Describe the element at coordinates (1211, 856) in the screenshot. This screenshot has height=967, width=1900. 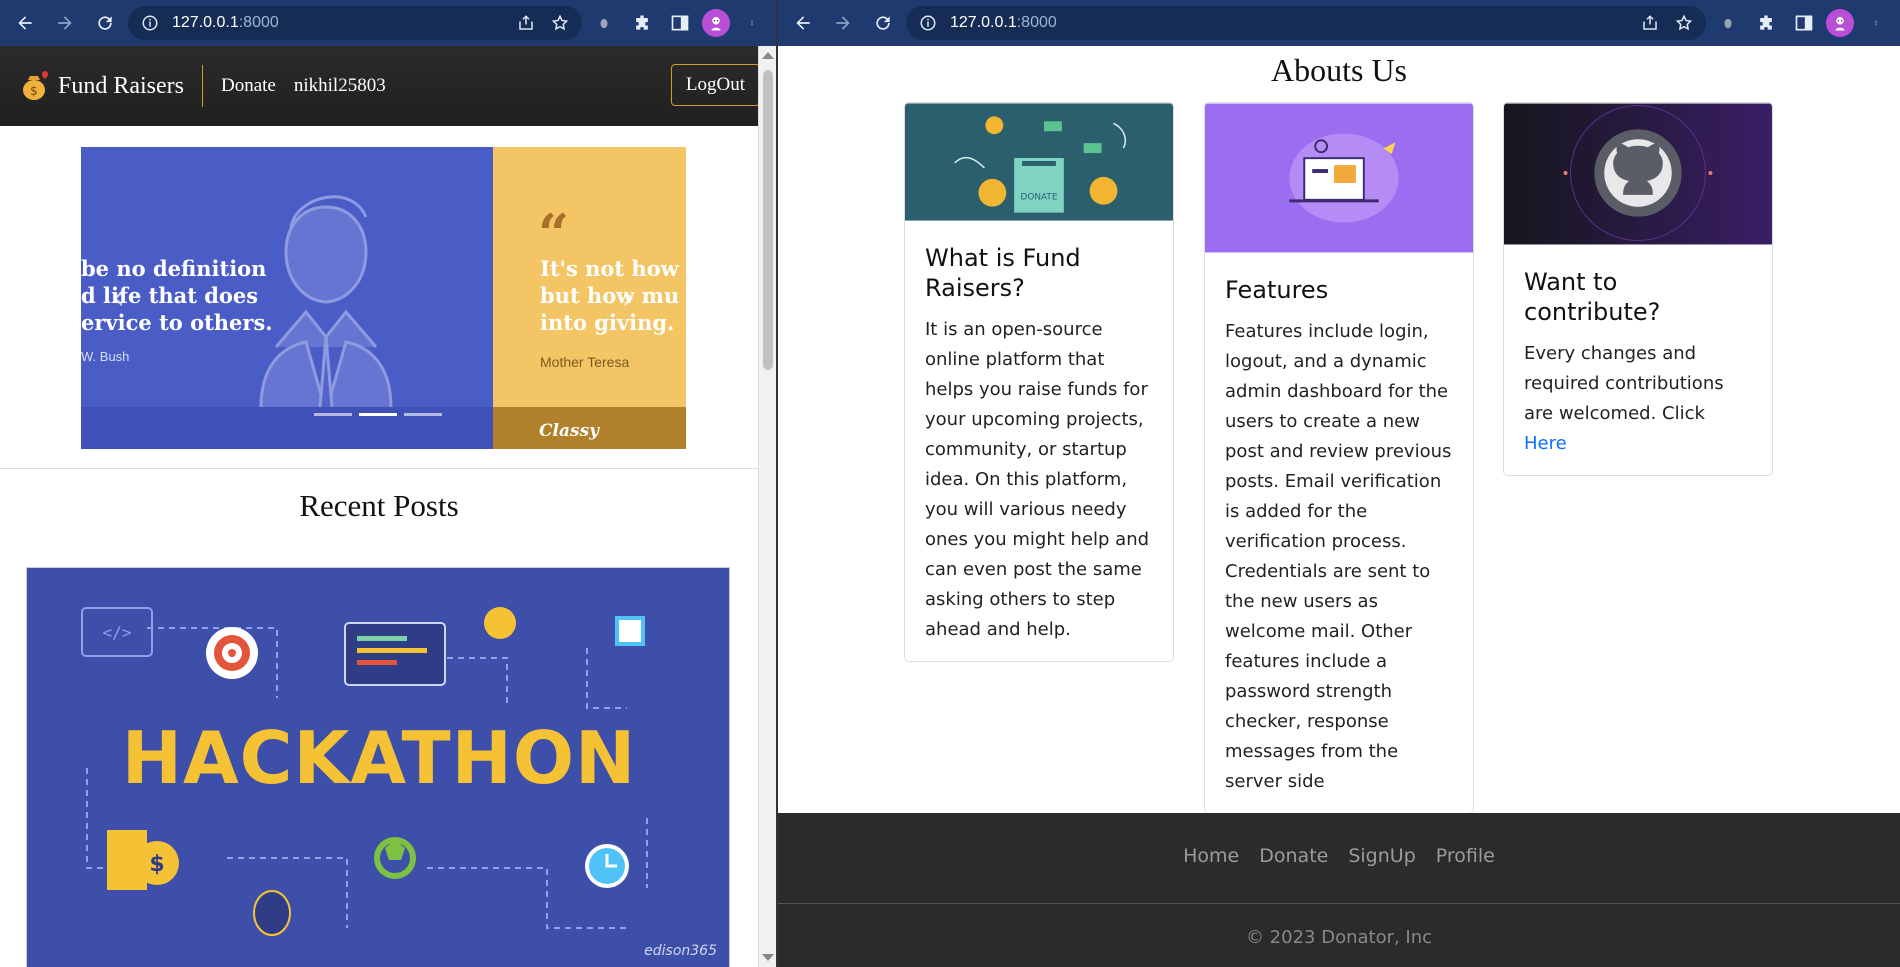
I see `footer-link-home: Home` at that location.